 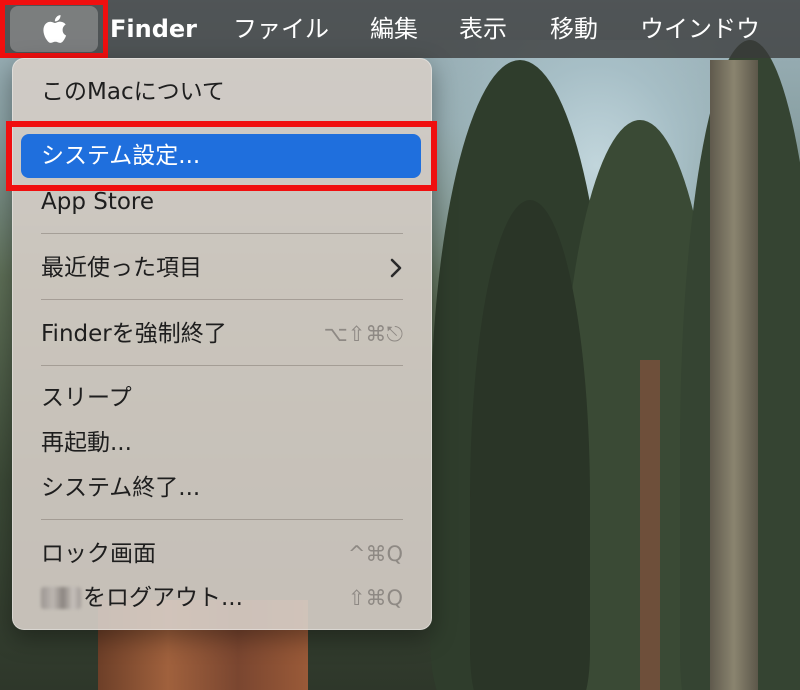 I want to click on menubar-item-file: ファイル, so click(x=281, y=29).